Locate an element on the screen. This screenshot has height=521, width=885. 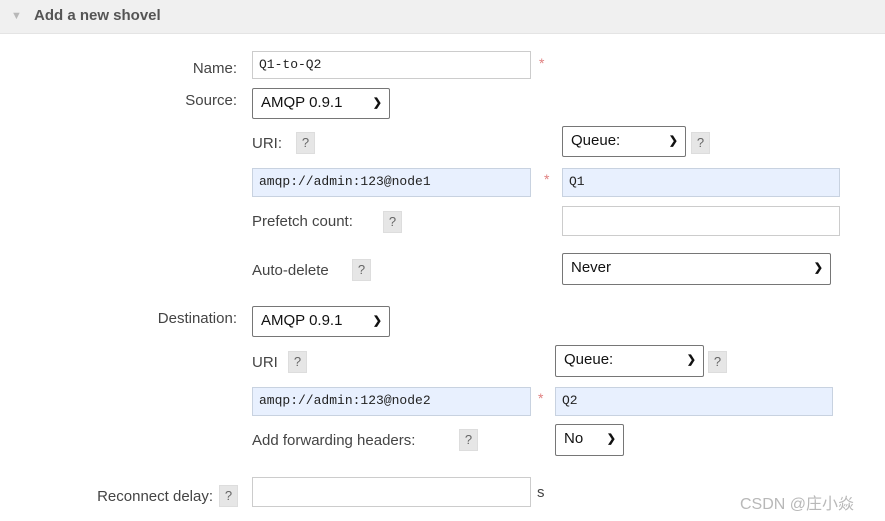
destination-type-value: Queue: is located at coordinates (589, 359).